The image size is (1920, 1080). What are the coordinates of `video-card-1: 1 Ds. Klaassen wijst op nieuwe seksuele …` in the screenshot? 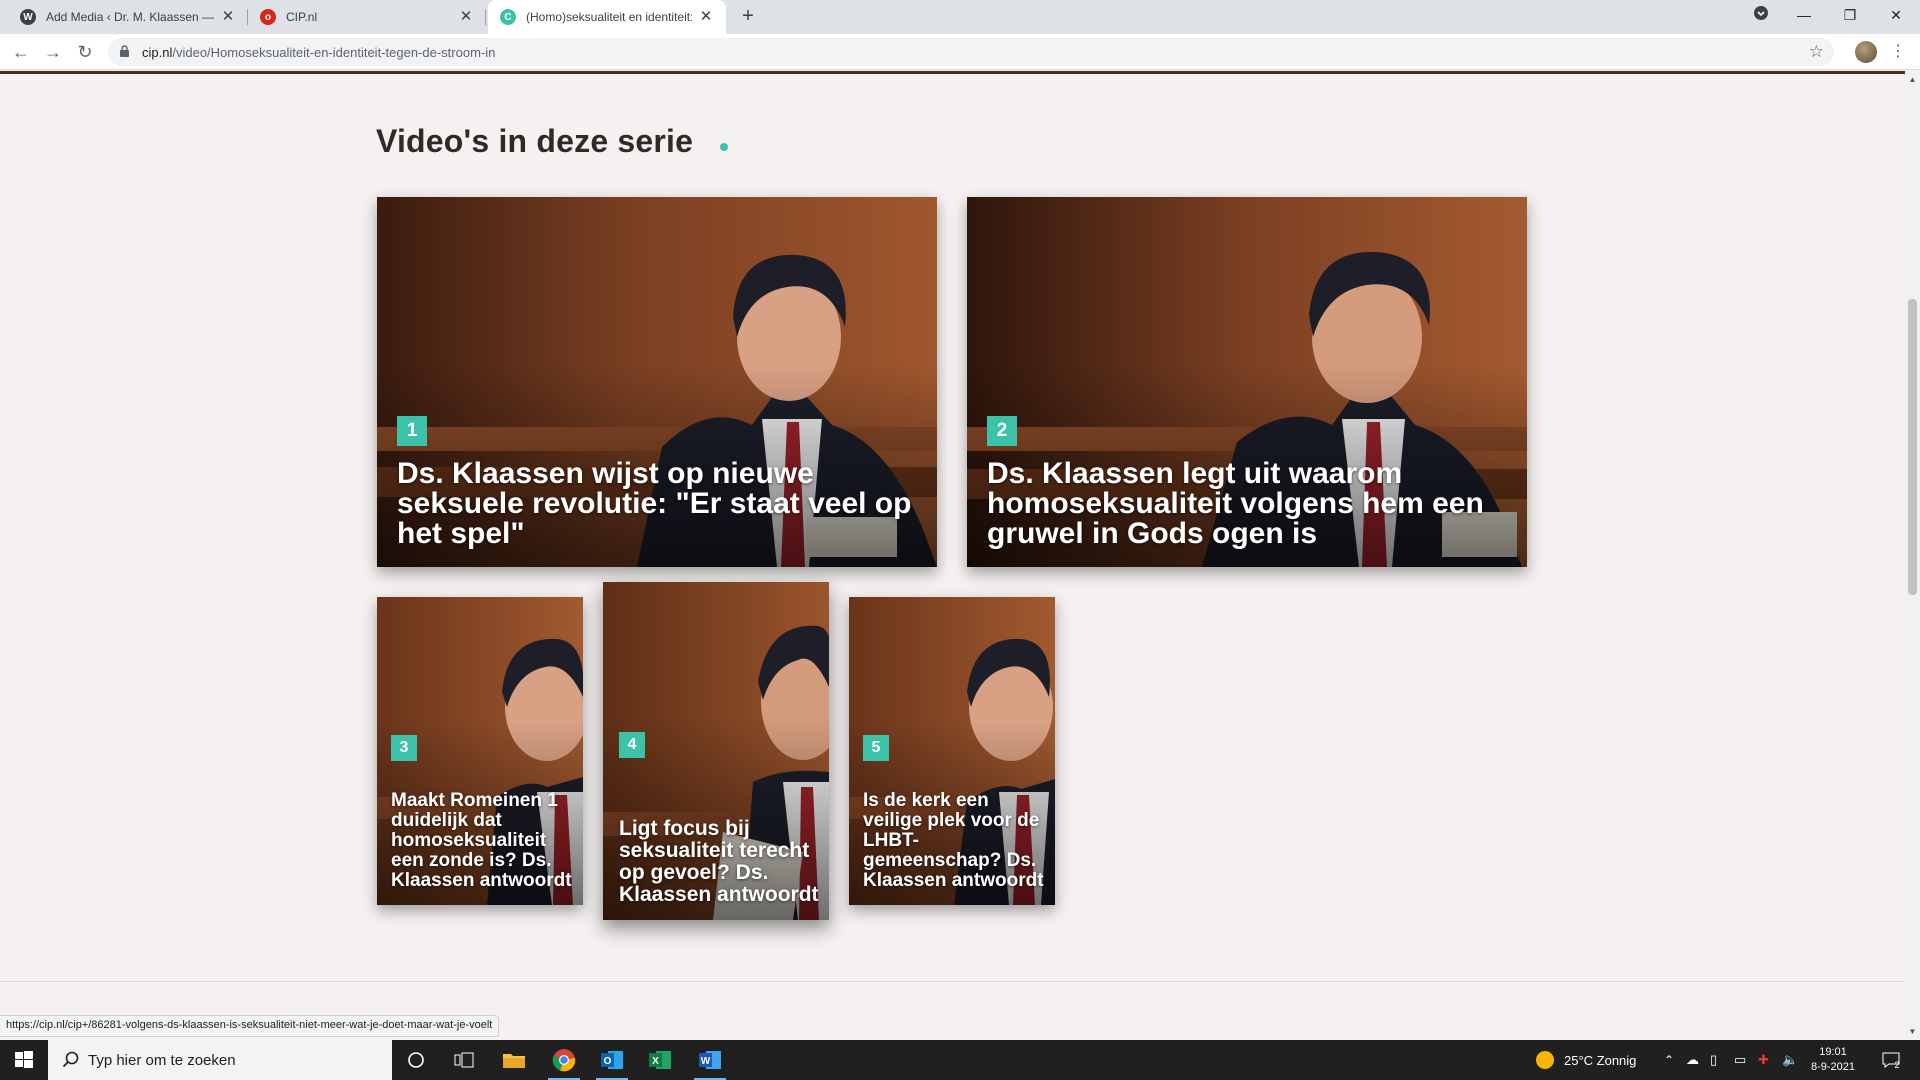 It's located at (657, 382).